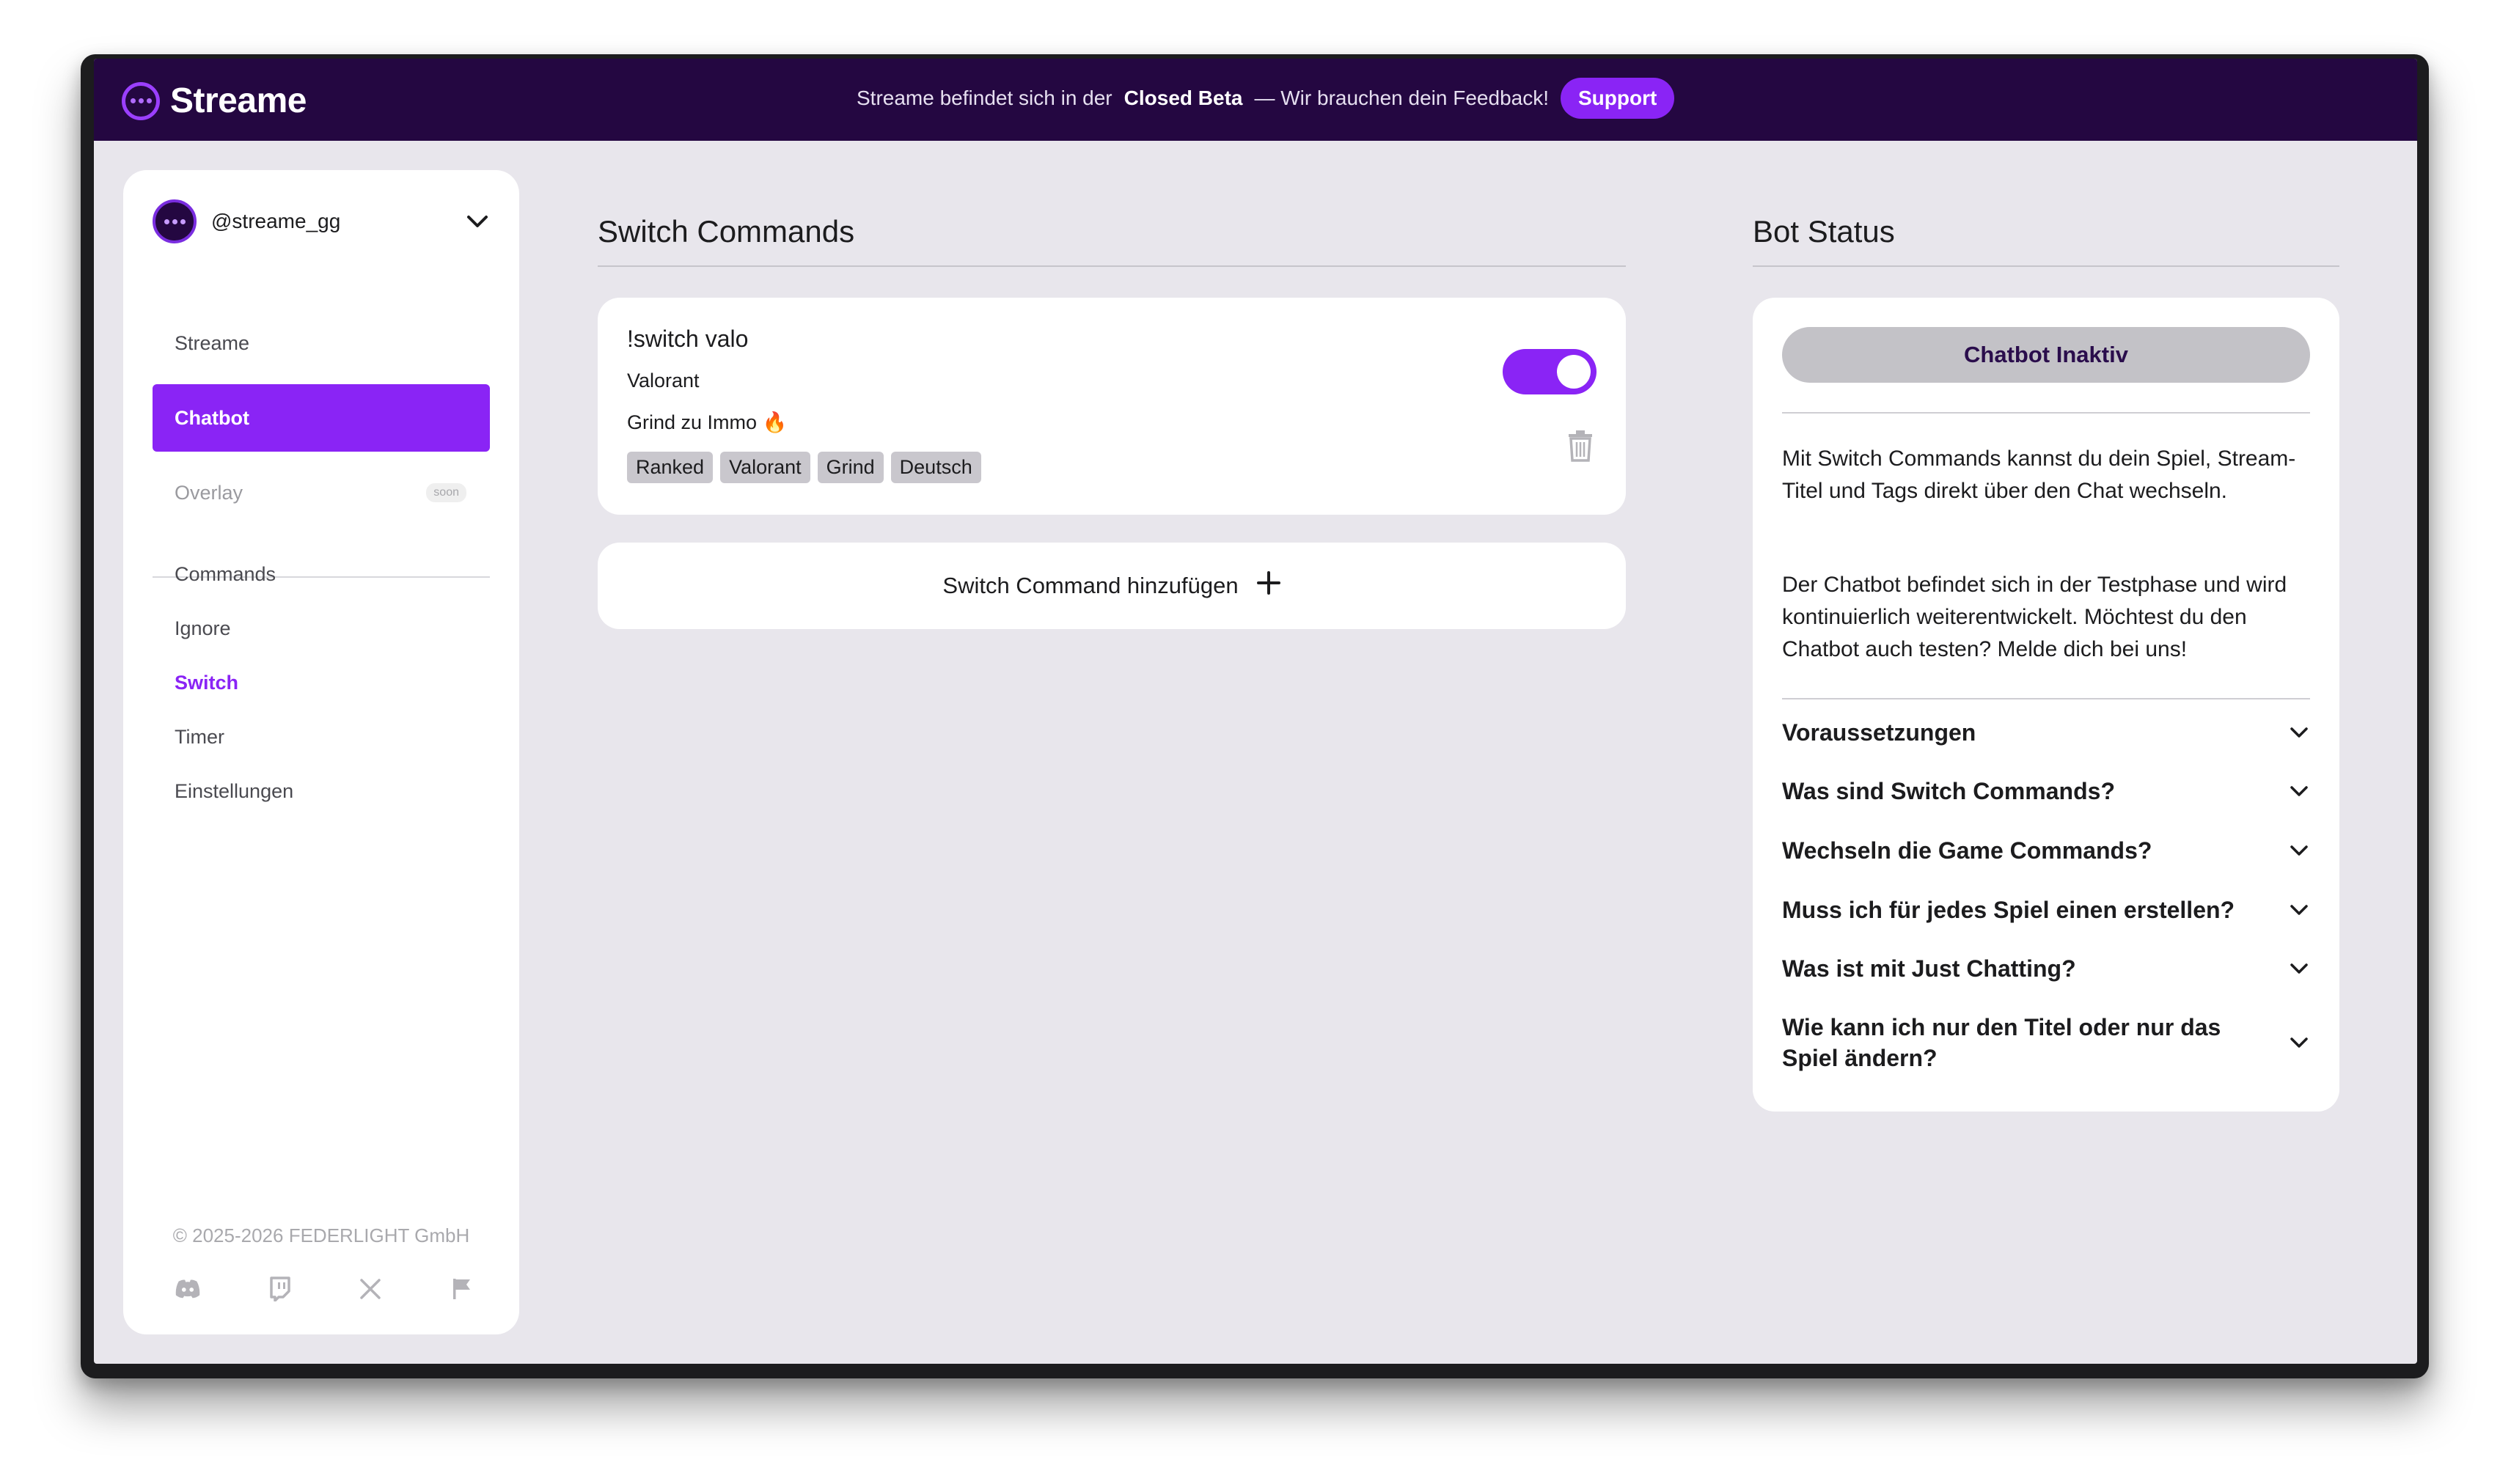 The width and height of the screenshot is (2511, 1484). Describe the element at coordinates (663, 381) in the screenshot. I see `command-game: Valorant` at that location.